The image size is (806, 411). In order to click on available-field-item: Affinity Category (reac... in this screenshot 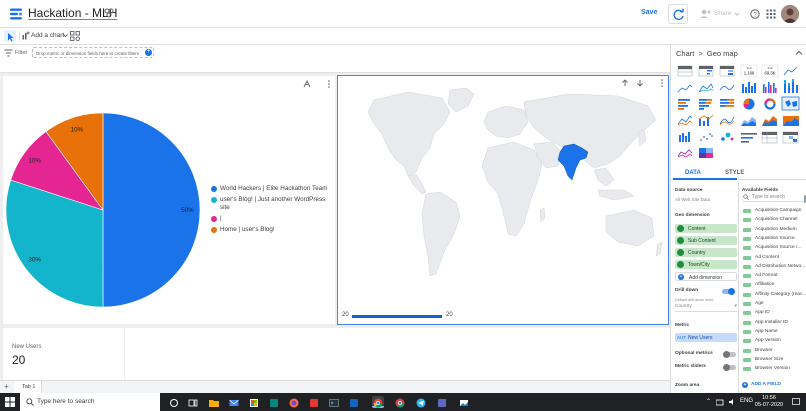, I will do `click(774, 294)`.